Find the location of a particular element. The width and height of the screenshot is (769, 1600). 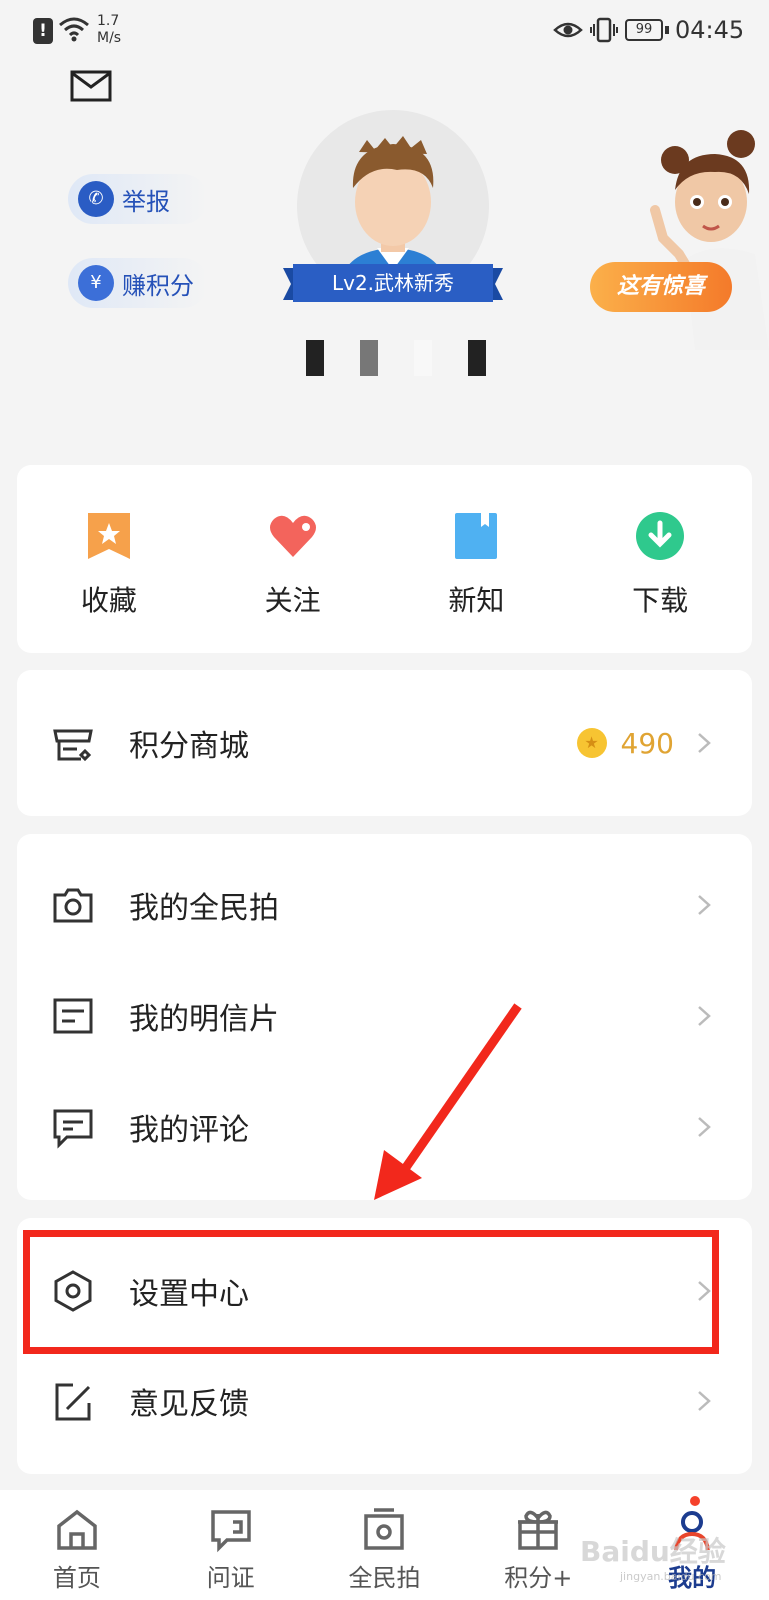

coins-icon: ¥ is located at coordinates (96, 283).